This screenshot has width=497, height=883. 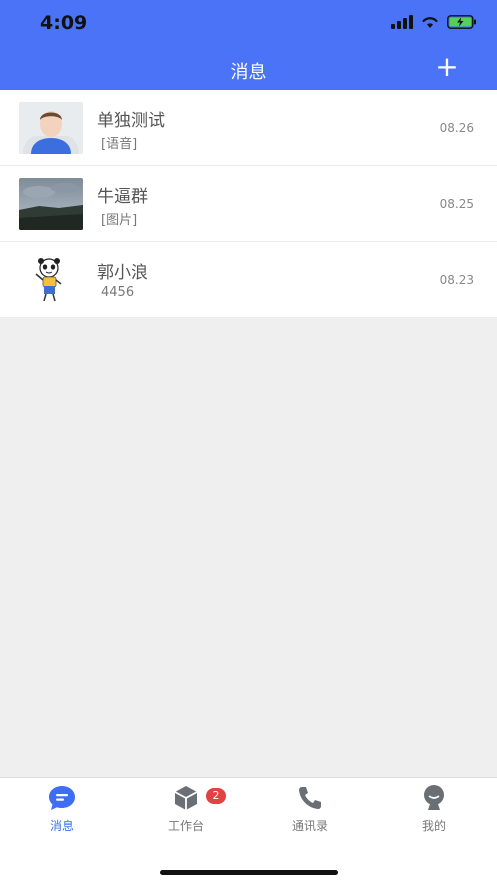 I want to click on conversation-name: 单独测试, so click(x=131, y=121).